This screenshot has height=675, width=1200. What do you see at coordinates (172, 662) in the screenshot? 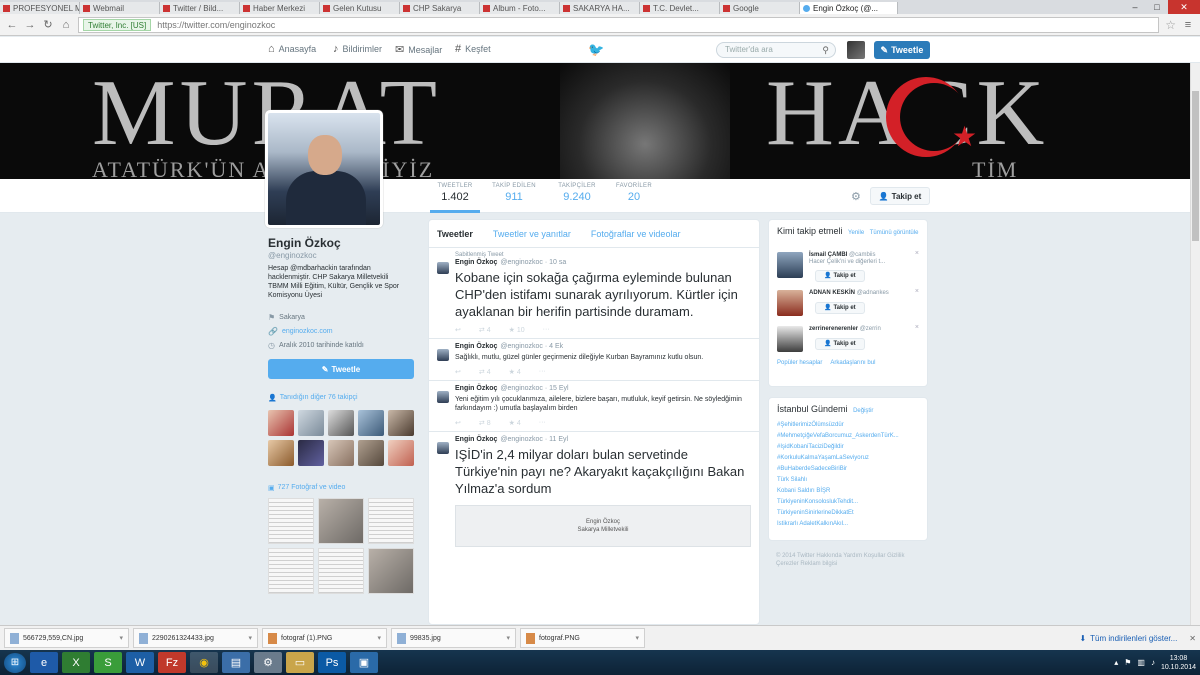
I see `filezilla-icon: Fz` at bounding box center [172, 662].